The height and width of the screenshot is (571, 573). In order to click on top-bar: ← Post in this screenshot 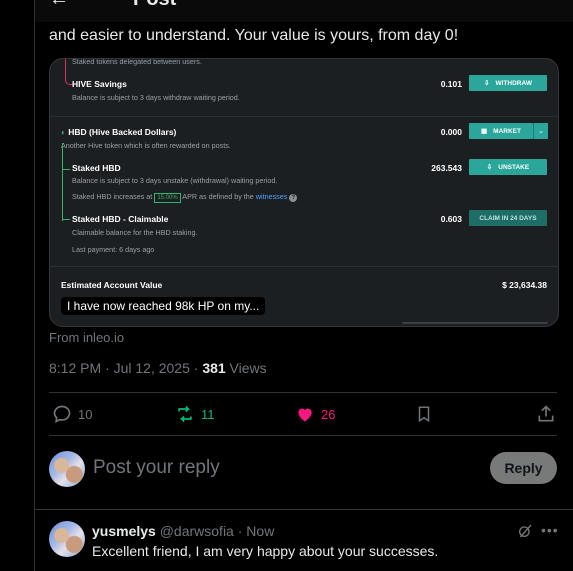, I will do `click(304, 11)`.